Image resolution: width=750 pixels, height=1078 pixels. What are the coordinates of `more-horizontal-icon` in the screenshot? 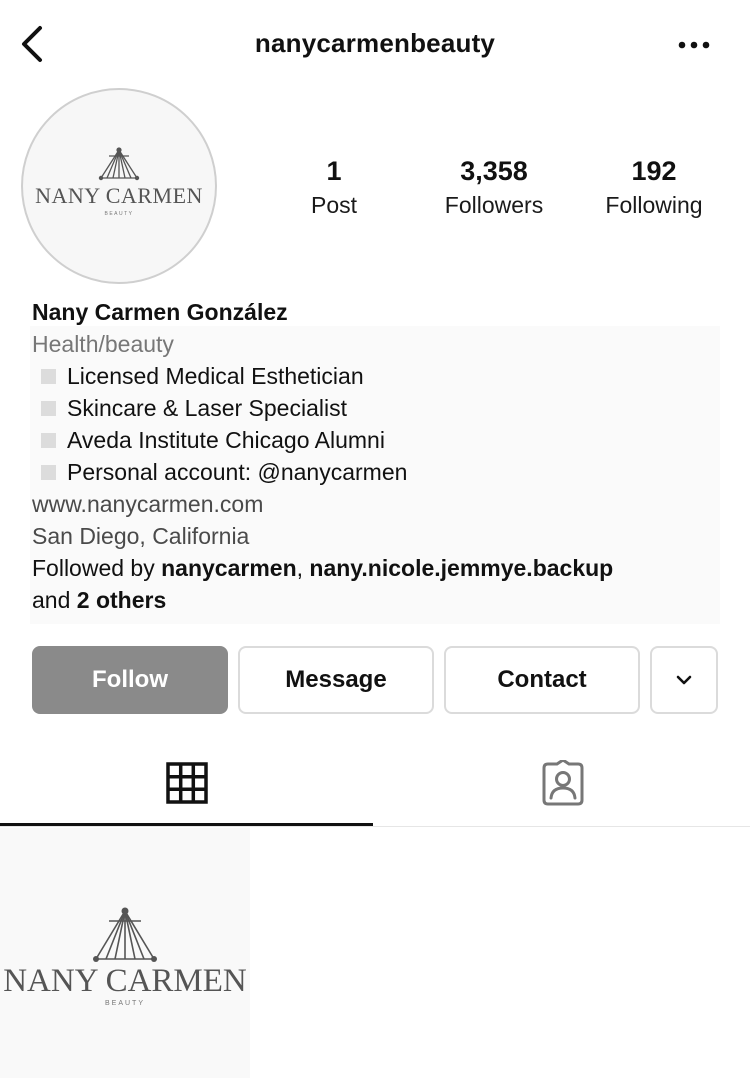 It's located at (694, 45).